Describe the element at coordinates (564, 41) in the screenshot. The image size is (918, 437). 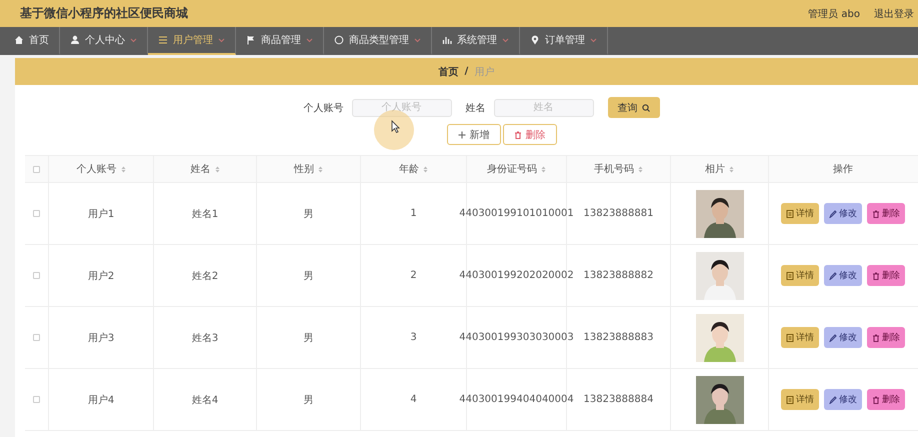
I see `nav-tab: 订单管理` at that location.